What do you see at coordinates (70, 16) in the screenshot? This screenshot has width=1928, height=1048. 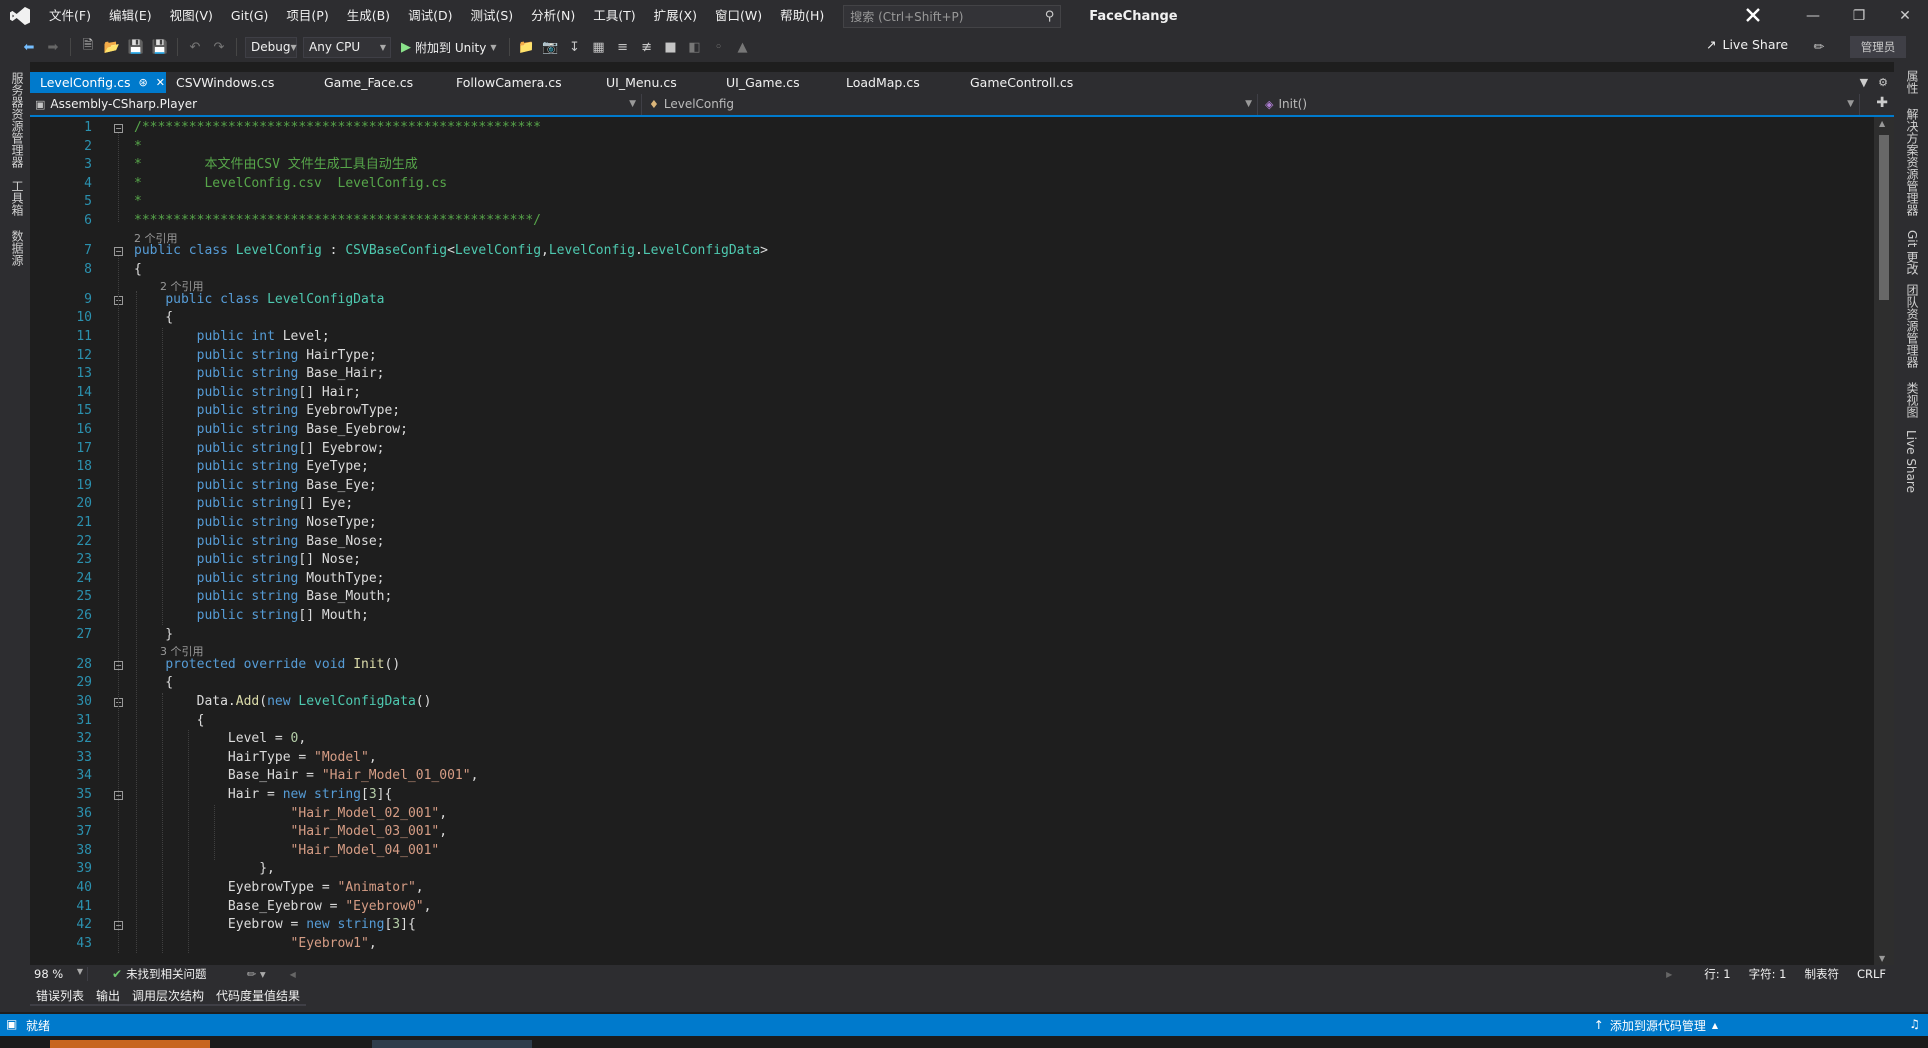 I see `menu-item: 文件(F)` at bounding box center [70, 16].